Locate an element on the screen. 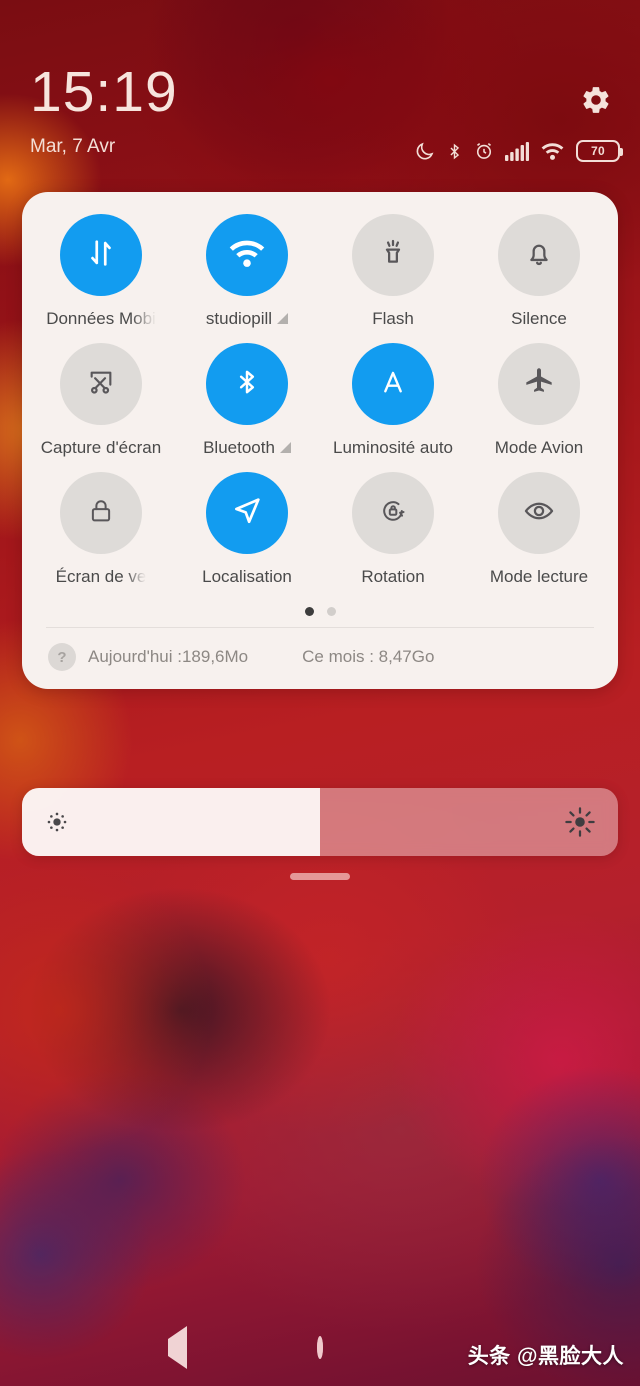  screenshot-scissors-icon is located at coordinates (101, 384).